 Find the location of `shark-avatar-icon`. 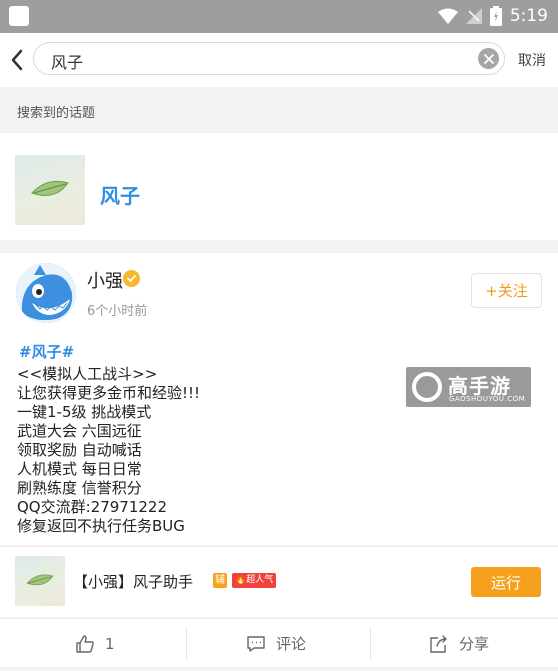

shark-avatar-icon is located at coordinates (46, 293).